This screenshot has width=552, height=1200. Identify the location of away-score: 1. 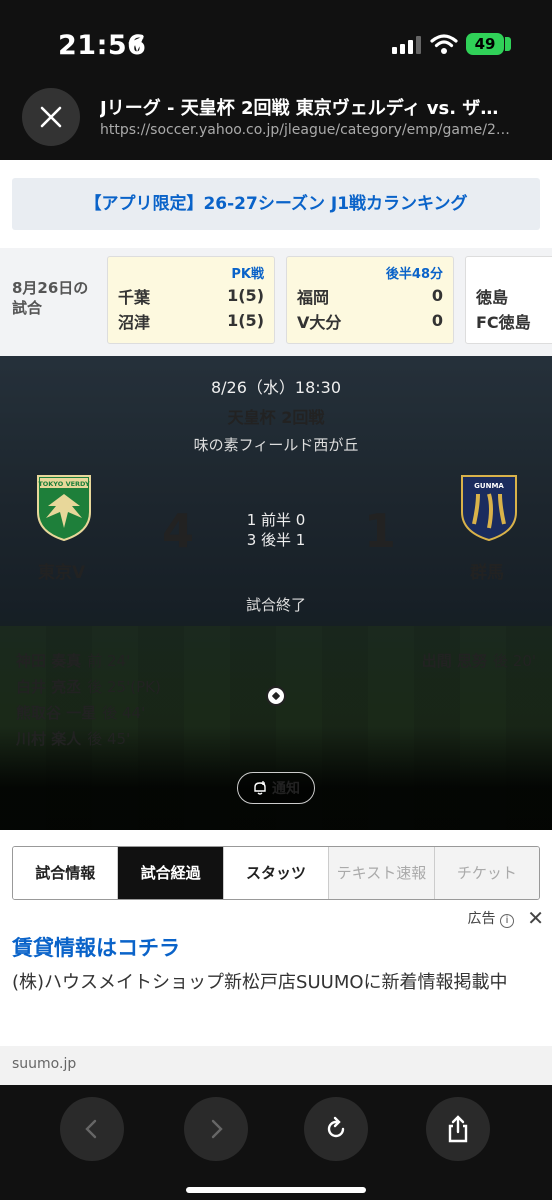
(380, 531).